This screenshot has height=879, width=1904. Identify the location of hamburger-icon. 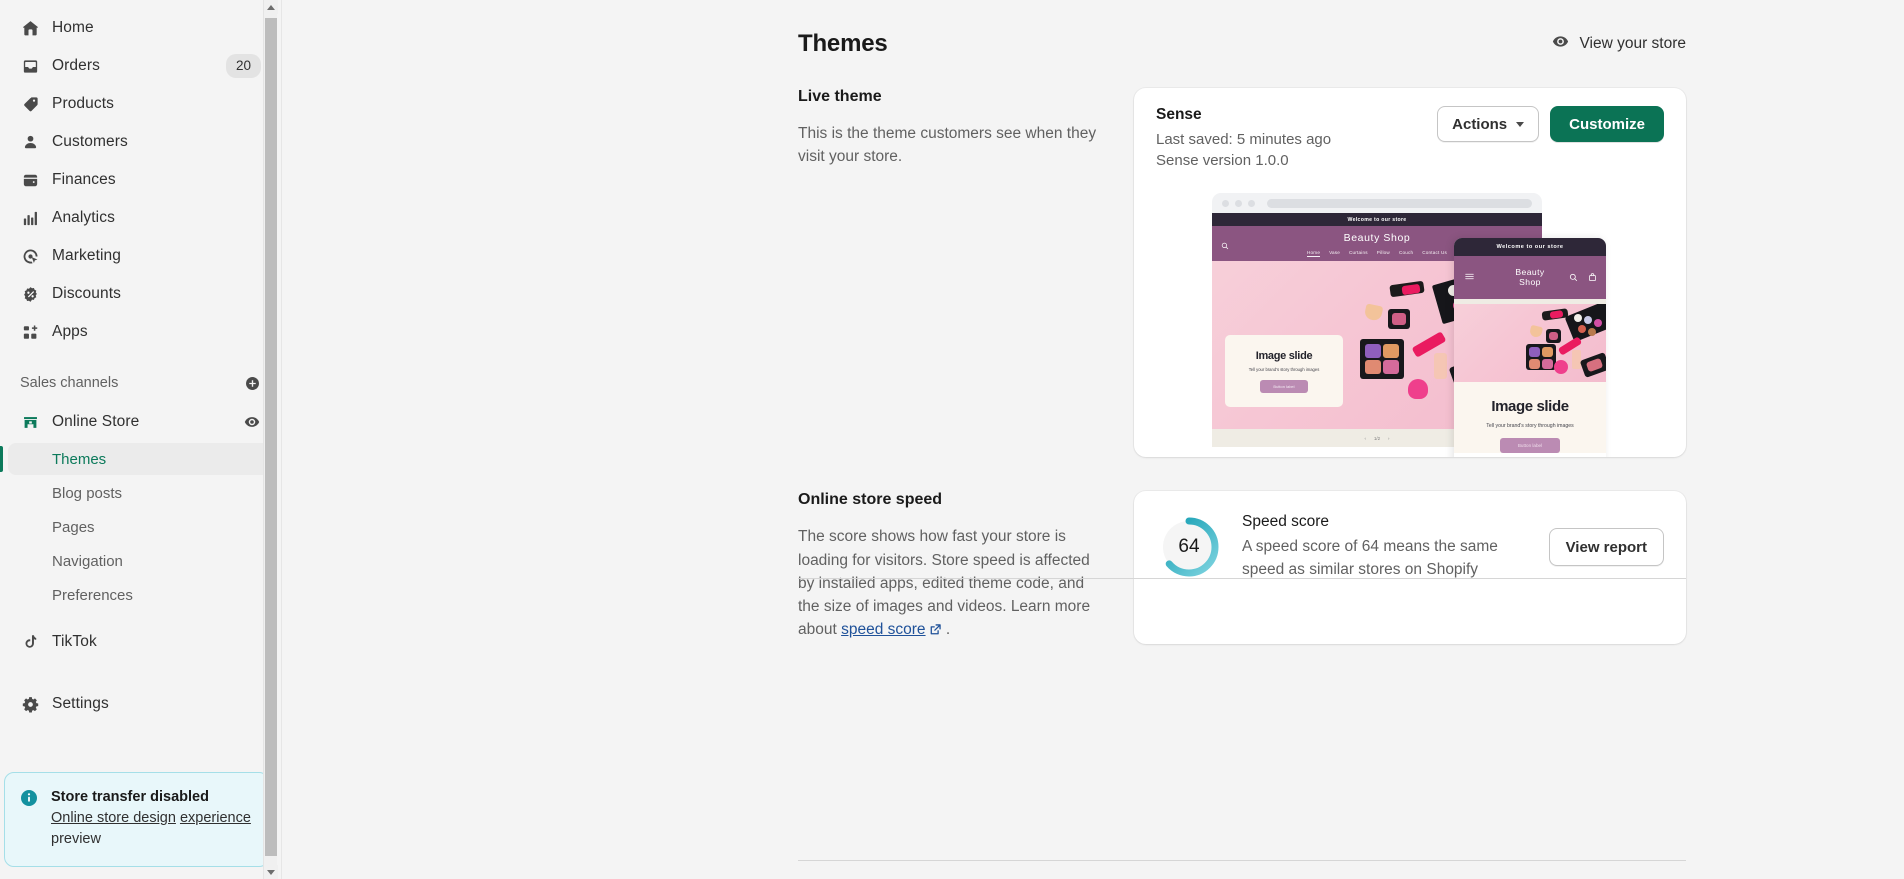
(1469, 278).